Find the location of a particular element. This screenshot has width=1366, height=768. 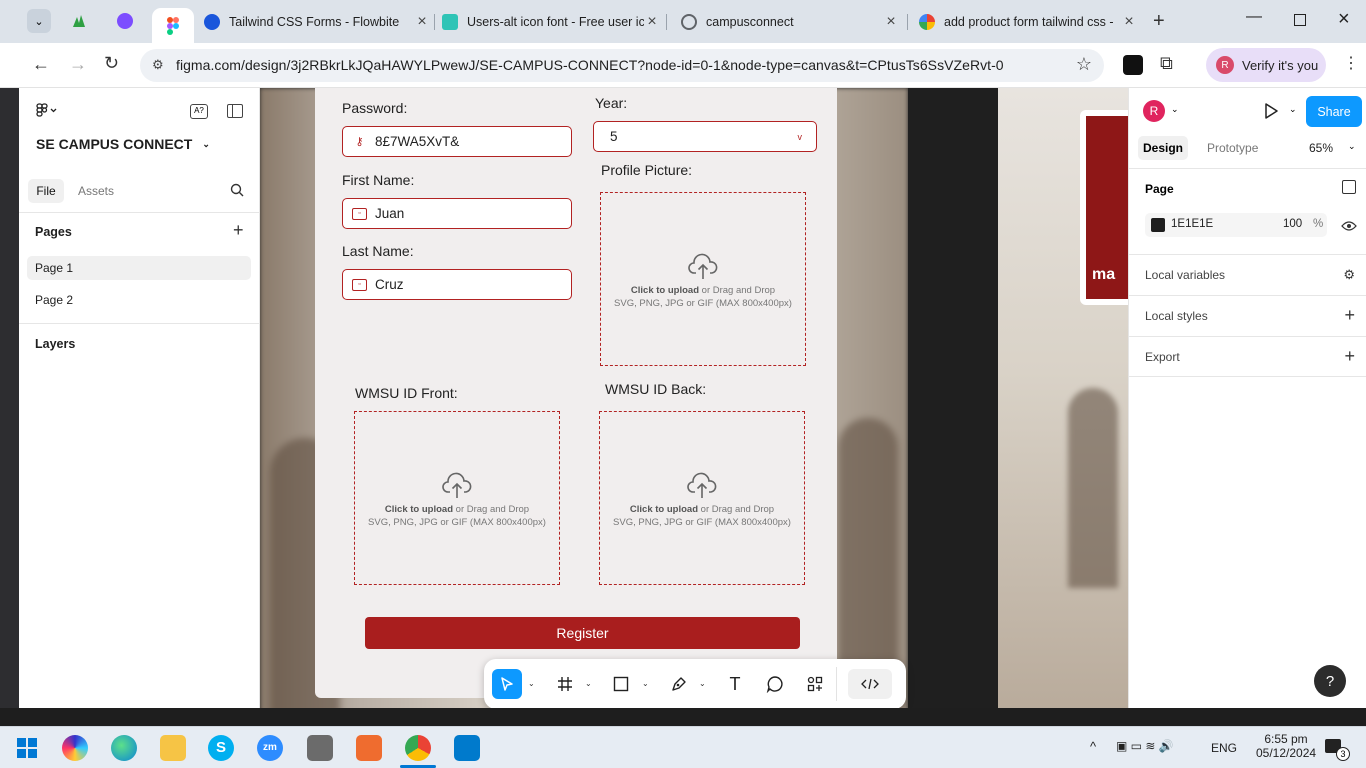

background-window-edge is located at coordinates (9, 381).